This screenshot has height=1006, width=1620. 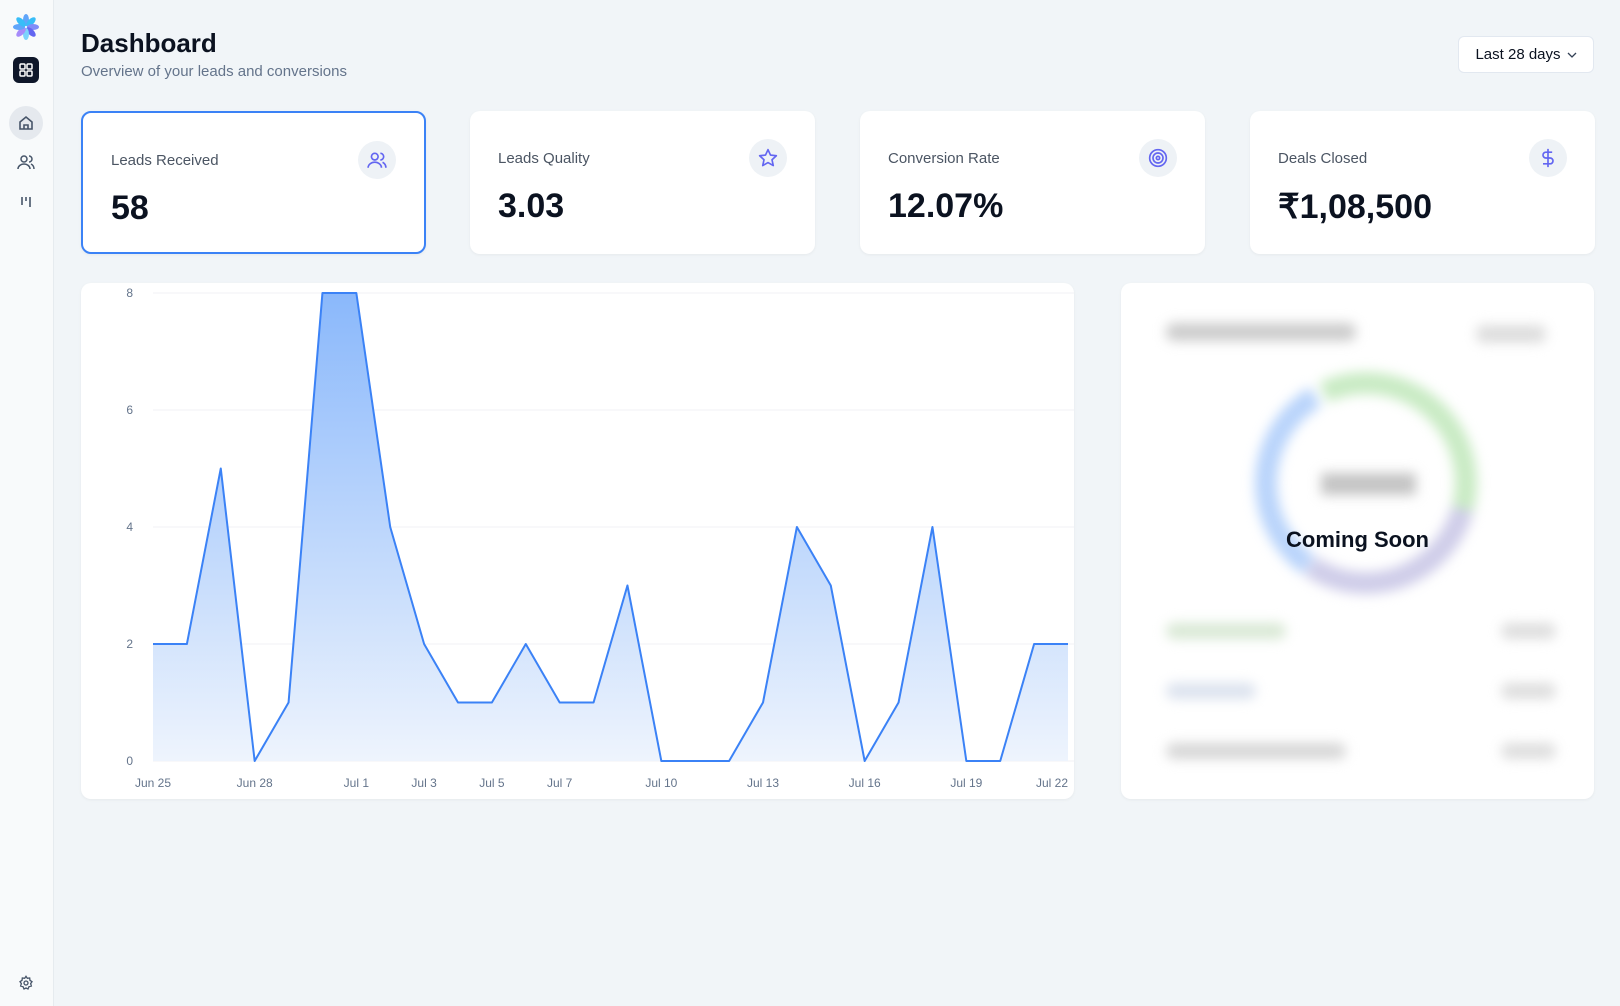 I want to click on x-tick-label: Jul 13, so click(x=763, y=783).